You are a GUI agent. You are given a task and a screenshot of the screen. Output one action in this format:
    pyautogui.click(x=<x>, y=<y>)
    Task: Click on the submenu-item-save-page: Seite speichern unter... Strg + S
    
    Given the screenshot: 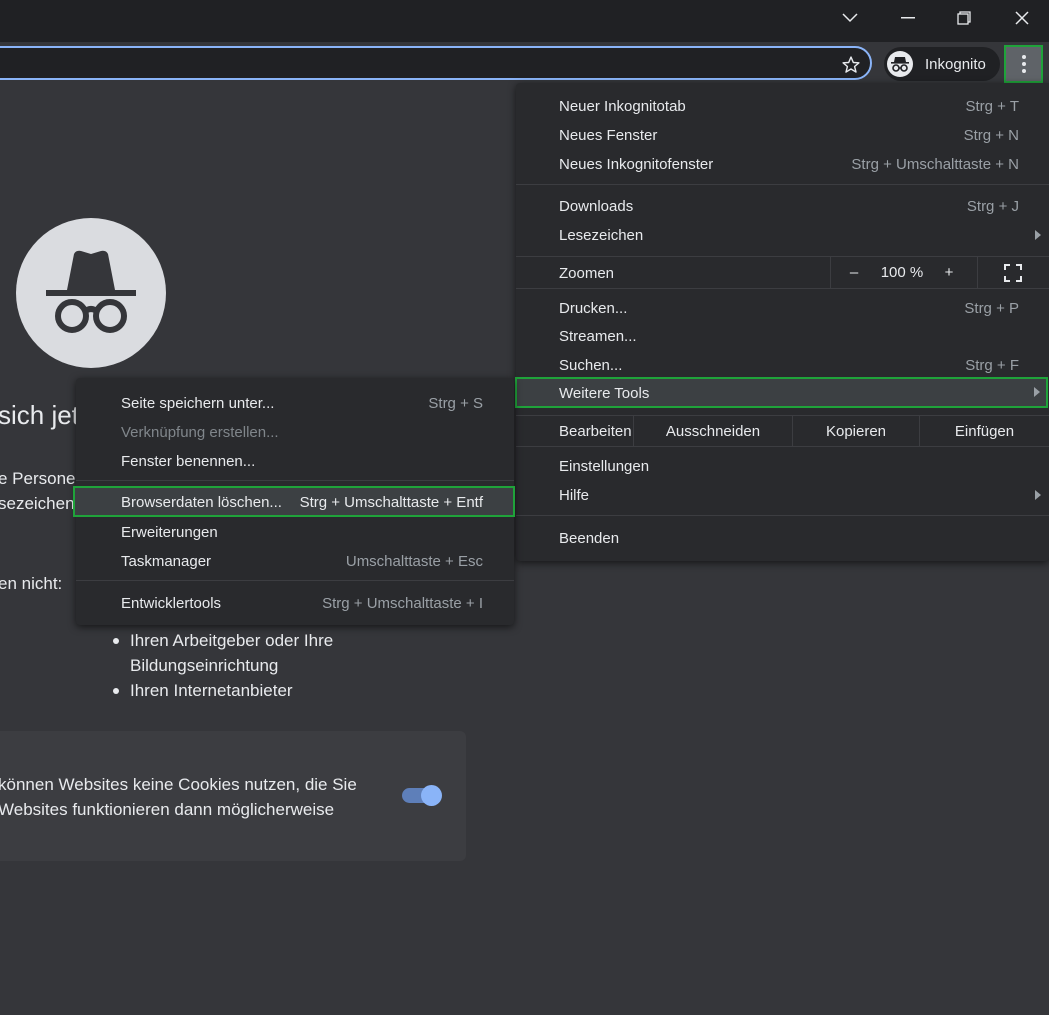 What is the action you would take?
    pyautogui.click(x=295, y=403)
    